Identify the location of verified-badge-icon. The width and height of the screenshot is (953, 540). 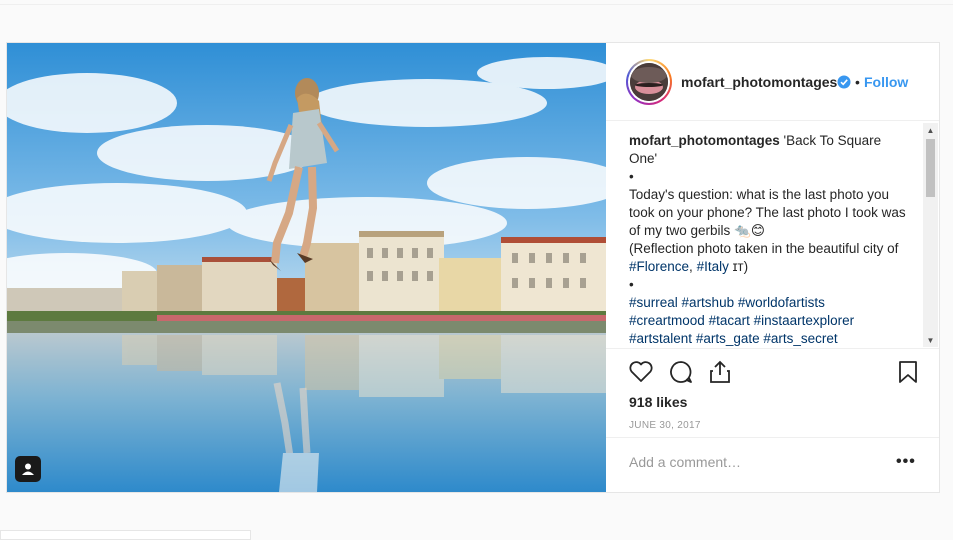
(844, 82).